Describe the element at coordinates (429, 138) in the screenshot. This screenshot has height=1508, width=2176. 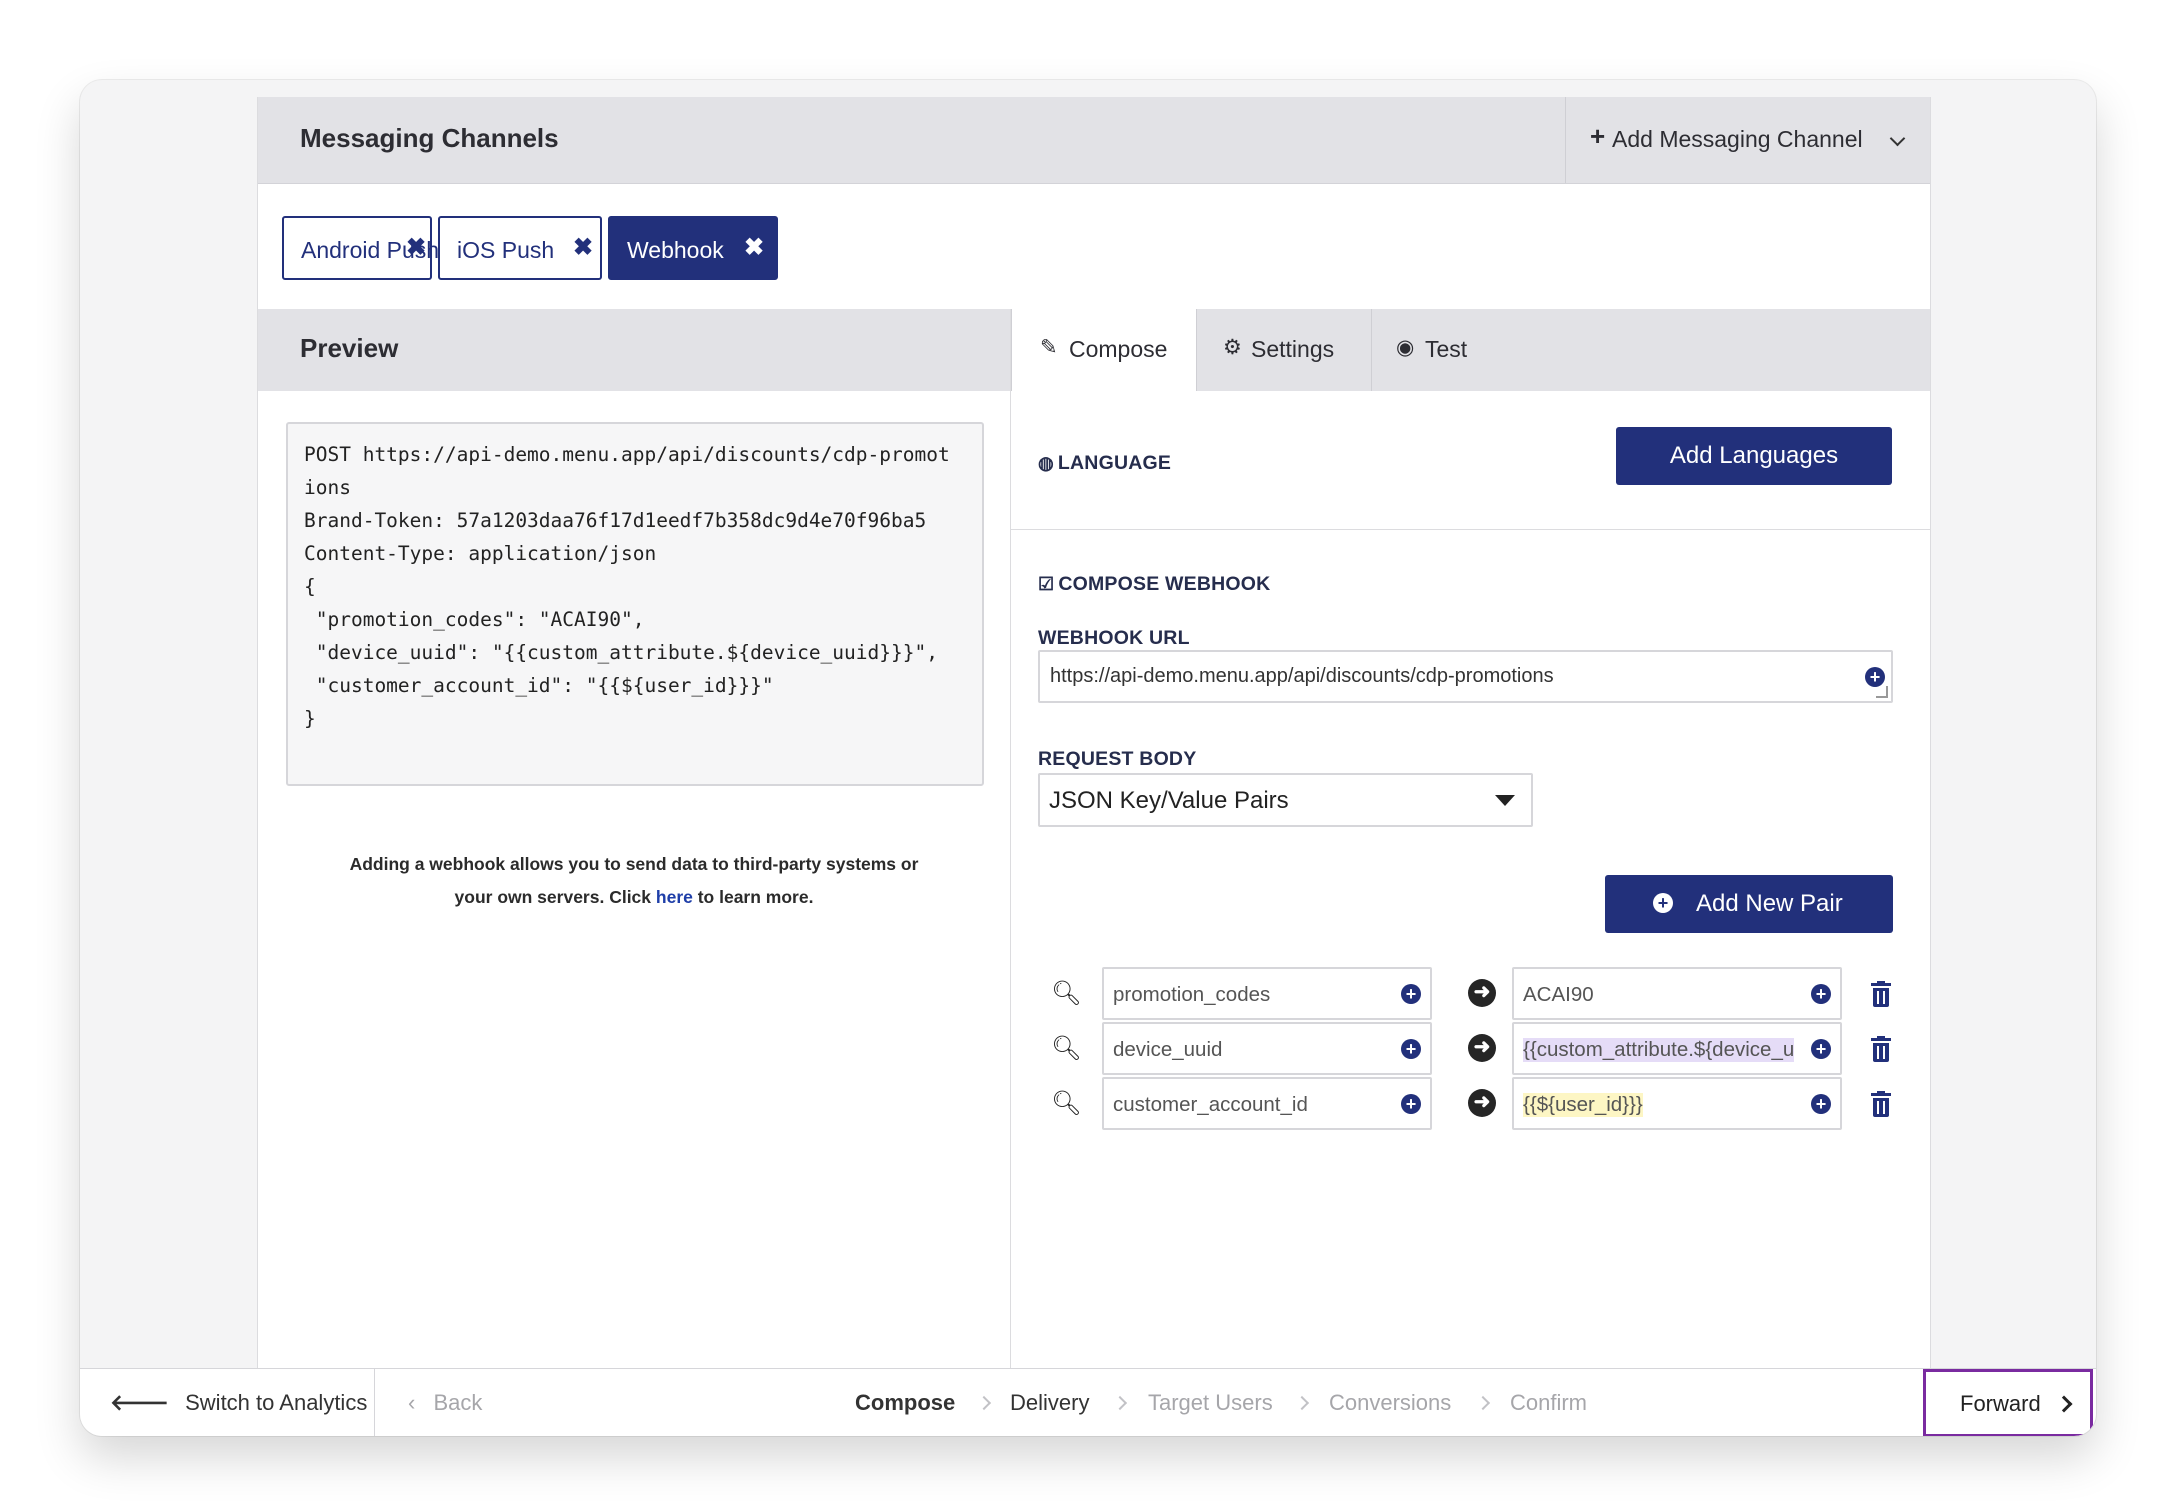
I see `messaging-channels-title: Messaging Channels` at that location.